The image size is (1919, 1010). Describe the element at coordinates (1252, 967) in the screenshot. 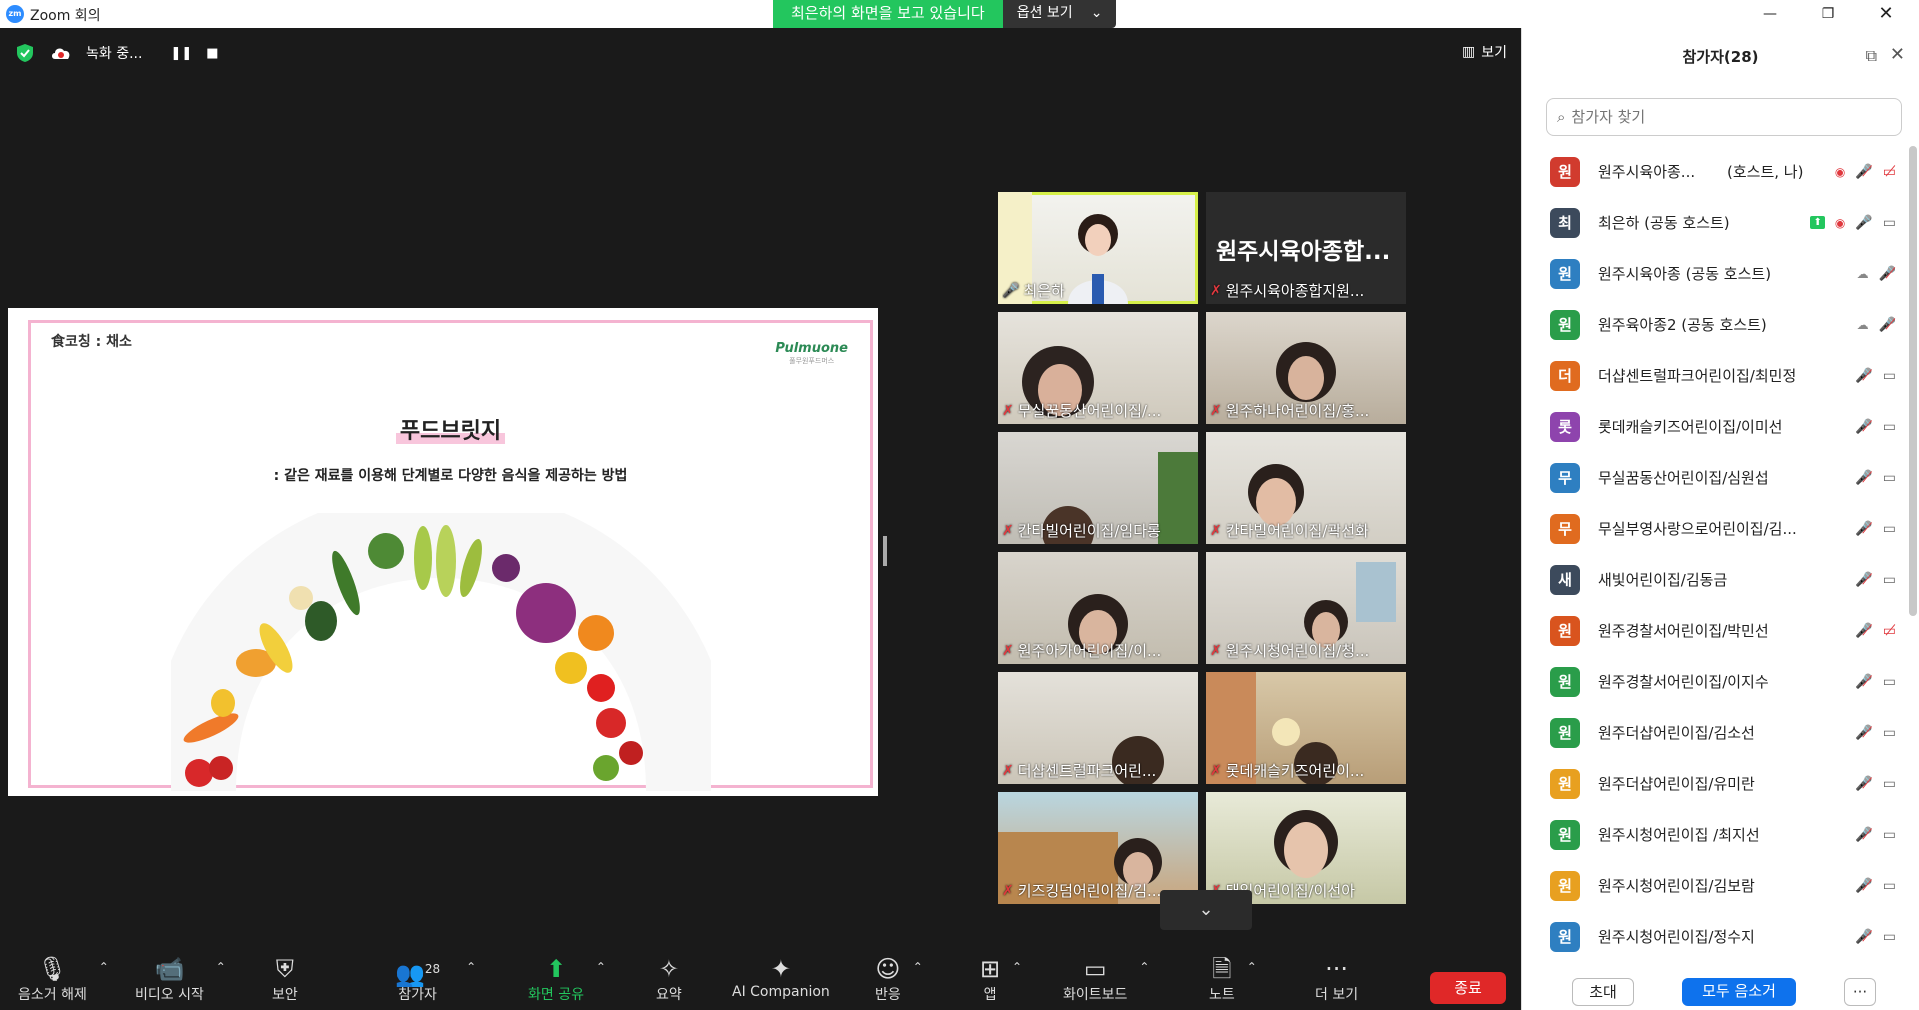

I see `notes-caret-icon: ⌃` at that location.